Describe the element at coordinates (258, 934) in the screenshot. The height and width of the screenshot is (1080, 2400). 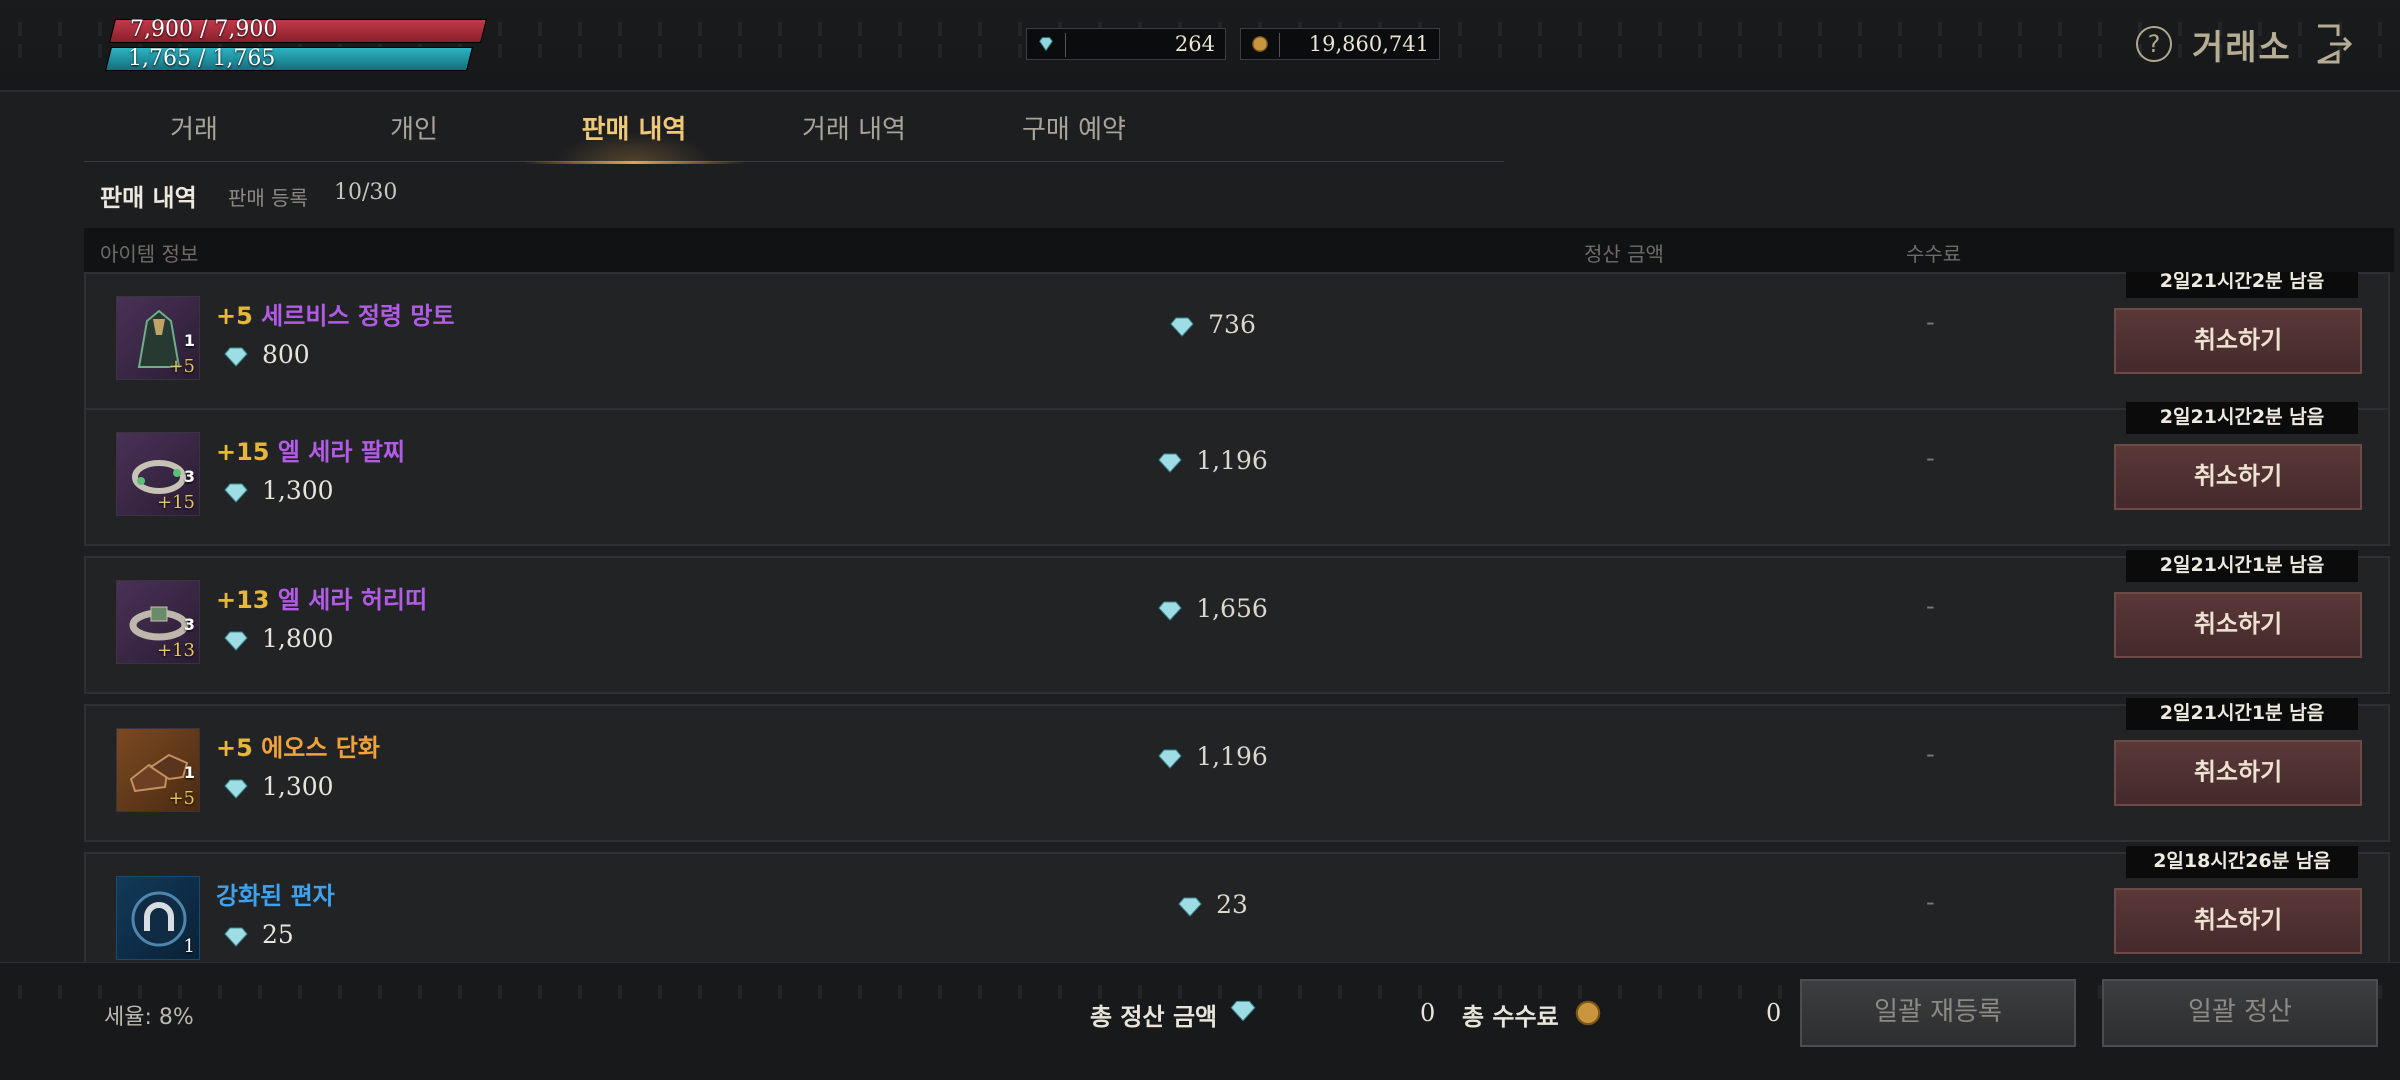
I see `item-price: 25` at that location.